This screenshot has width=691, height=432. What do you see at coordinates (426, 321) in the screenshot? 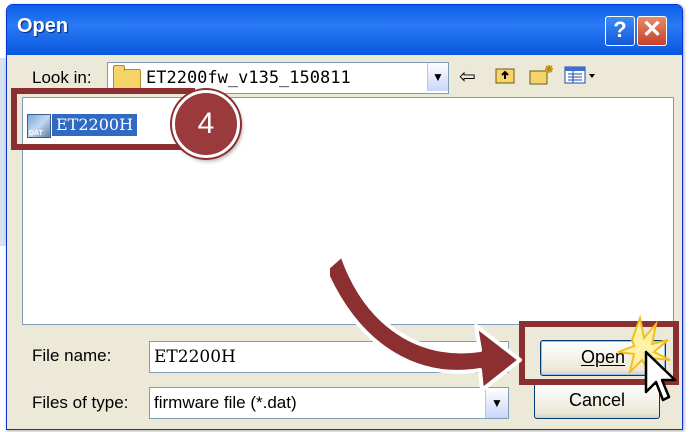
I see `curved-arrow-icon` at bounding box center [426, 321].